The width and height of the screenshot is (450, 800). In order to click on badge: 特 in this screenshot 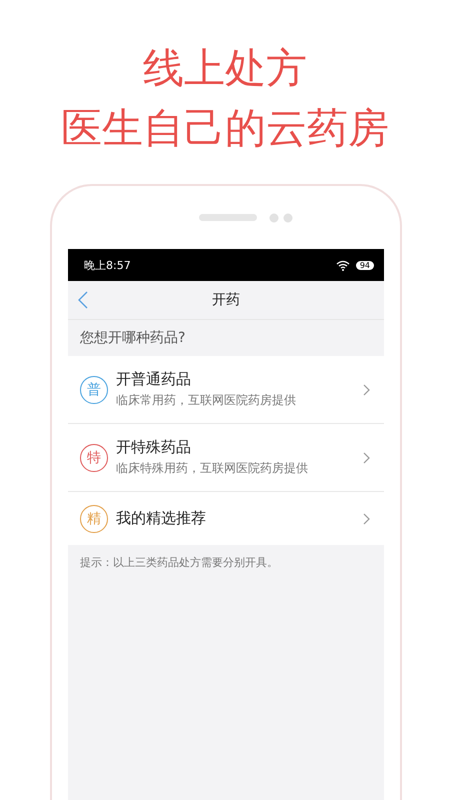, I will do `click(94, 458)`.